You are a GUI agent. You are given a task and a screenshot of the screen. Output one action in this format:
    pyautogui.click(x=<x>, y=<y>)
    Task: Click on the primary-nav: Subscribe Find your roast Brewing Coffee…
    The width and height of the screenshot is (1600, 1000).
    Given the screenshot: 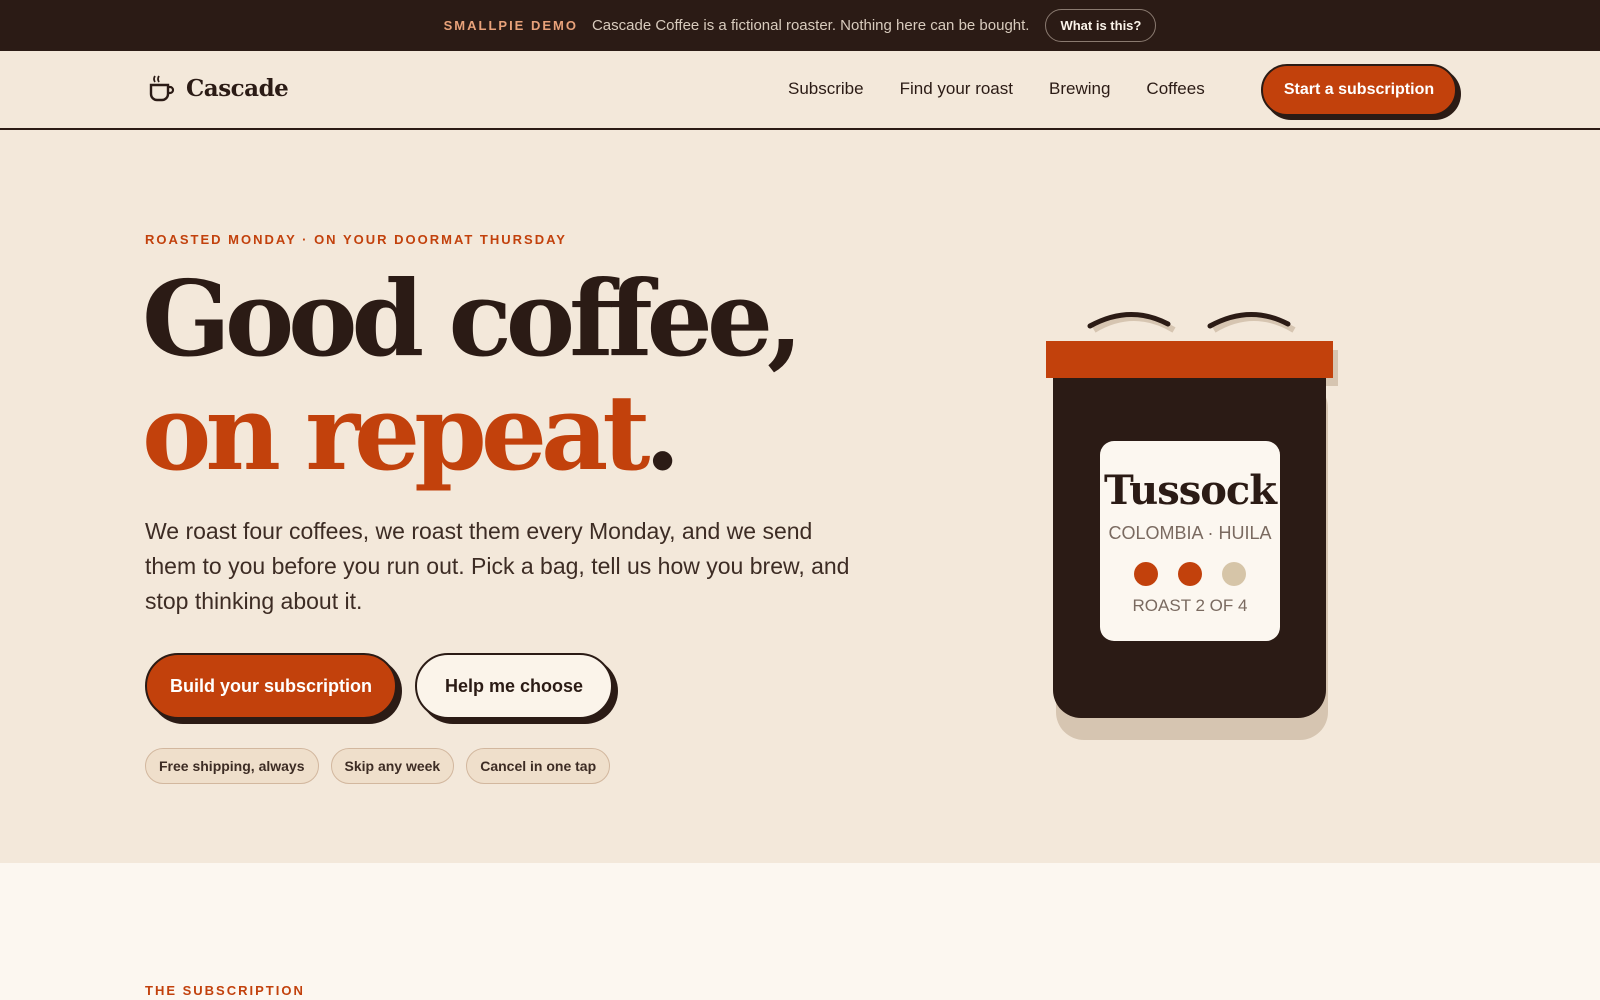 What is the action you would take?
    pyautogui.click(x=996, y=89)
    